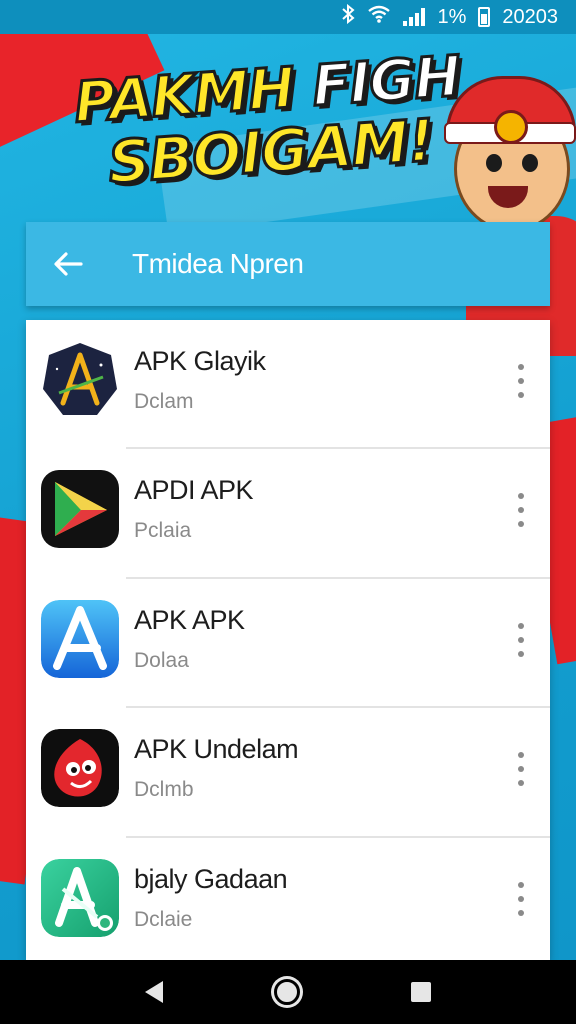 This screenshot has height=1024, width=576. What do you see at coordinates (452, 16) in the screenshot?
I see `battery-percent: 1%` at bounding box center [452, 16].